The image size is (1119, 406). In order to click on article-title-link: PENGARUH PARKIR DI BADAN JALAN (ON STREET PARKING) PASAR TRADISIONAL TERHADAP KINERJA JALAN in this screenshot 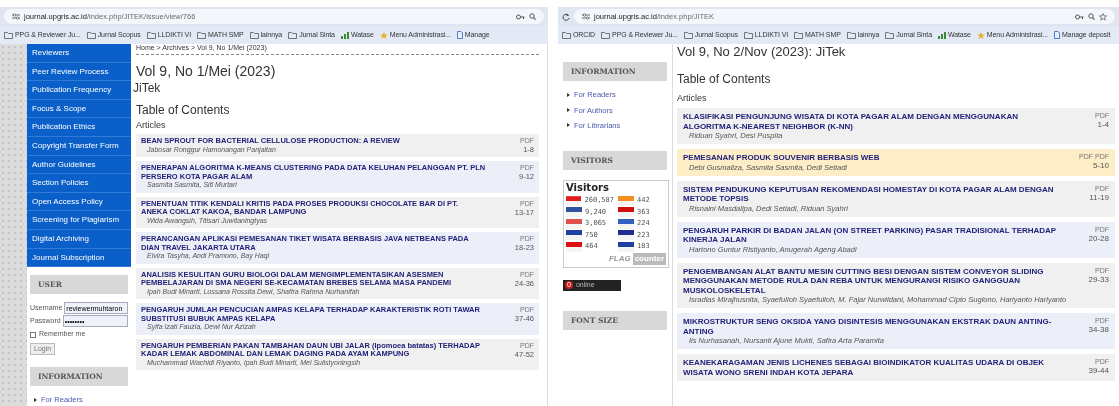, I will do `click(873, 235)`.